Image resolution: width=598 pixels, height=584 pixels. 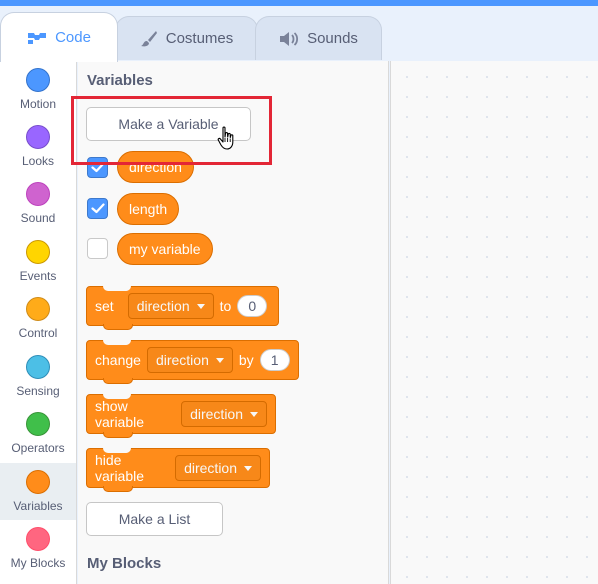 What do you see at coordinates (388, 322) in the screenshot?
I see `palette-divider` at bounding box center [388, 322].